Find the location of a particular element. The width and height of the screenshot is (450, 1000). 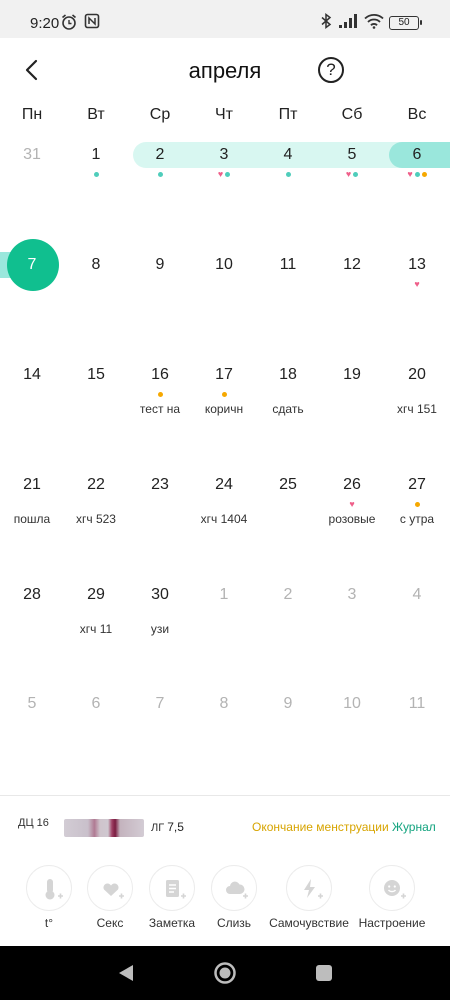

calendar-day: 29 is located at coordinates (96, 595).